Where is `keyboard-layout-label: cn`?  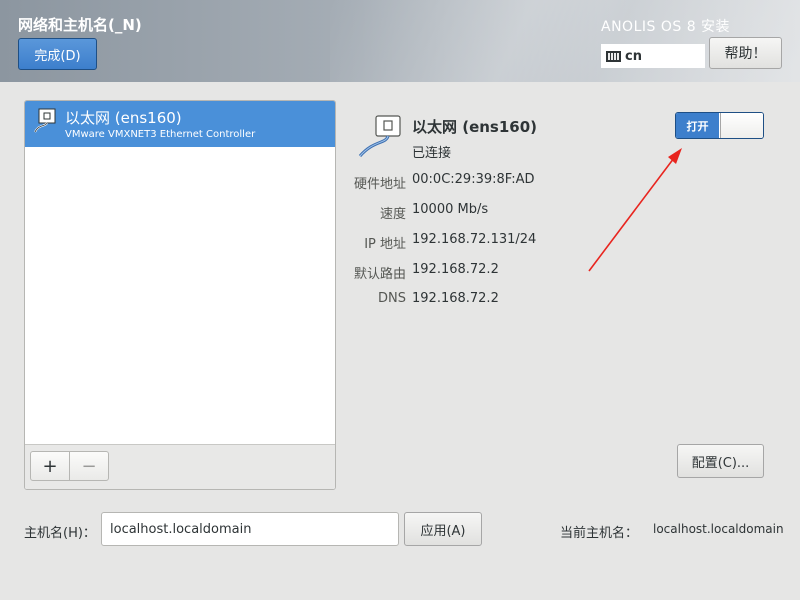 keyboard-layout-label: cn is located at coordinates (633, 56).